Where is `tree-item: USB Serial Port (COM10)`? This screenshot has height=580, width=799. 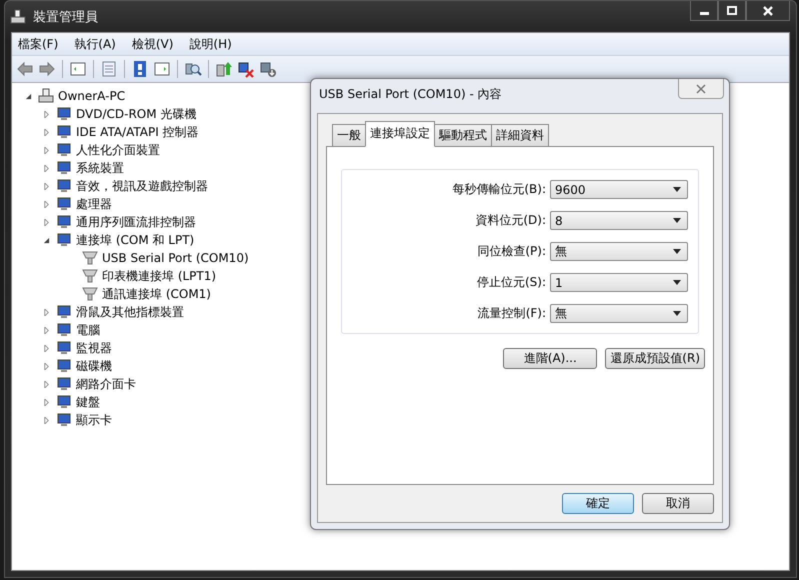 tree-item: USB Serial Port (COM10) is located at coordinates (175, 258).